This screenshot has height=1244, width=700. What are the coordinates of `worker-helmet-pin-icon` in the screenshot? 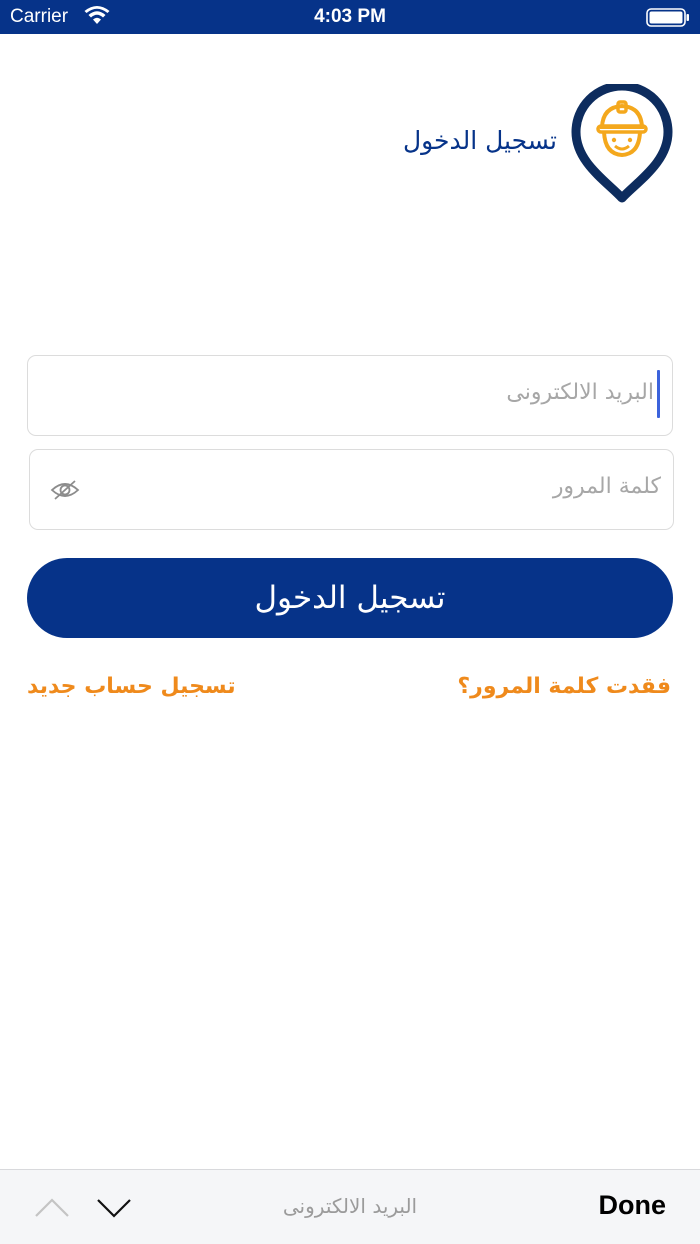 It's located at (622, 143).